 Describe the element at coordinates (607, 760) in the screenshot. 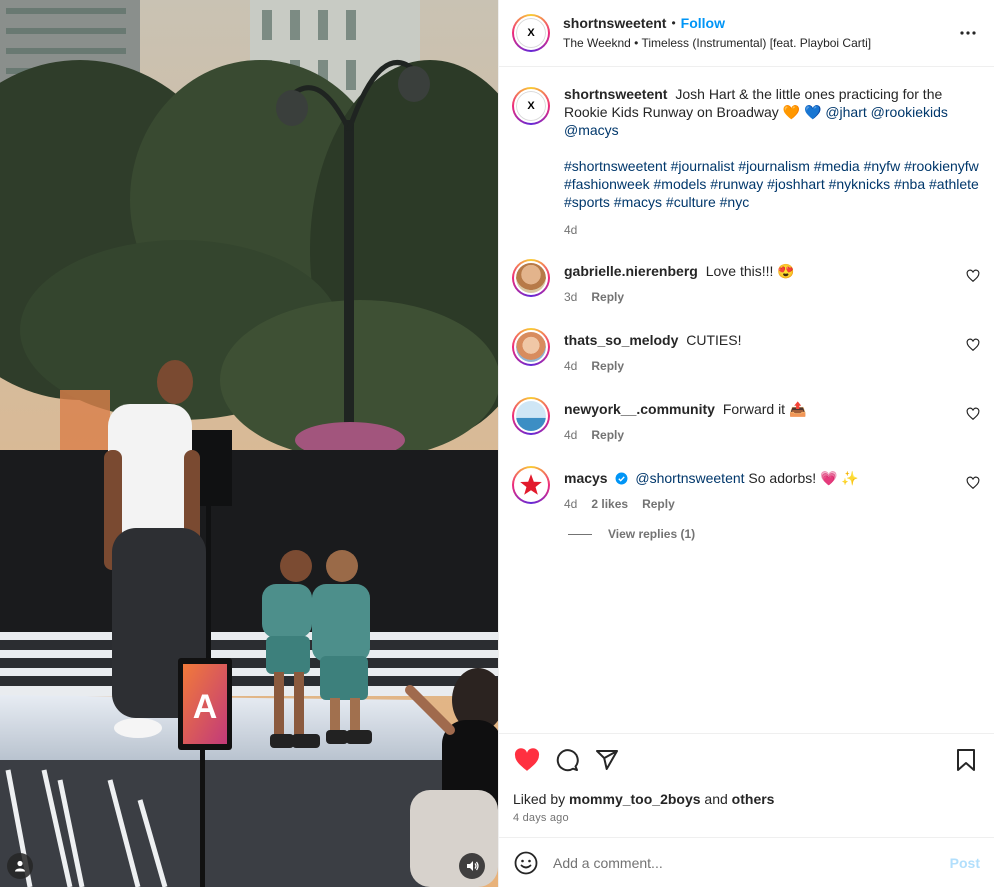

I see `share-icon` at that location.